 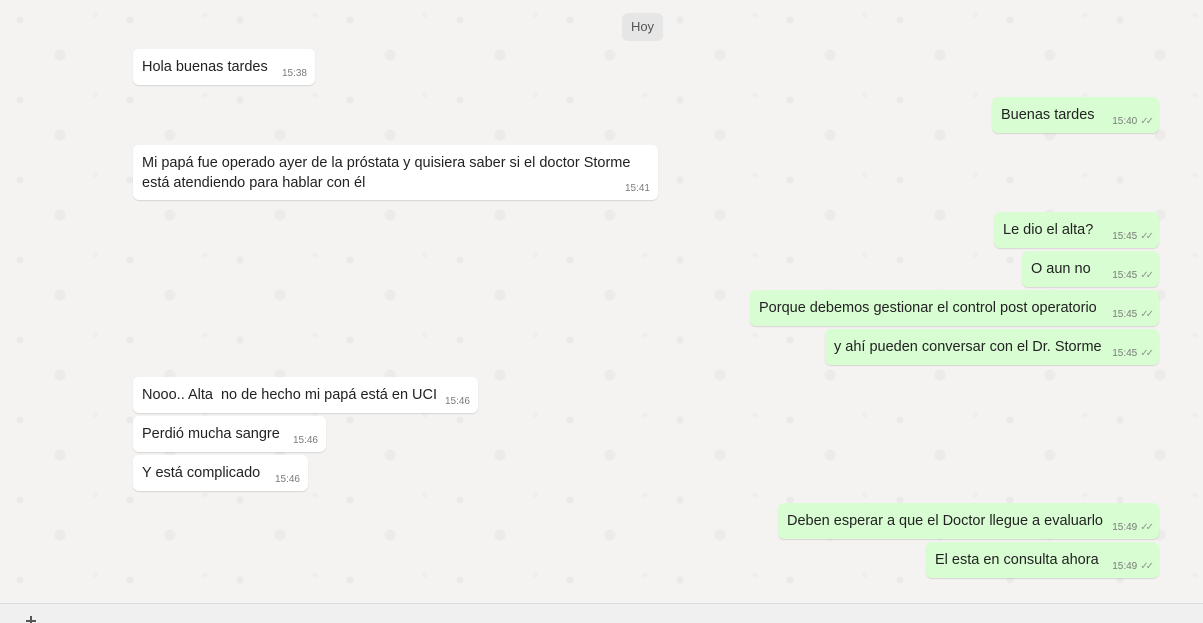 I want to click on message-text: Perdió mucha sangre, so click(x=211, y=434).